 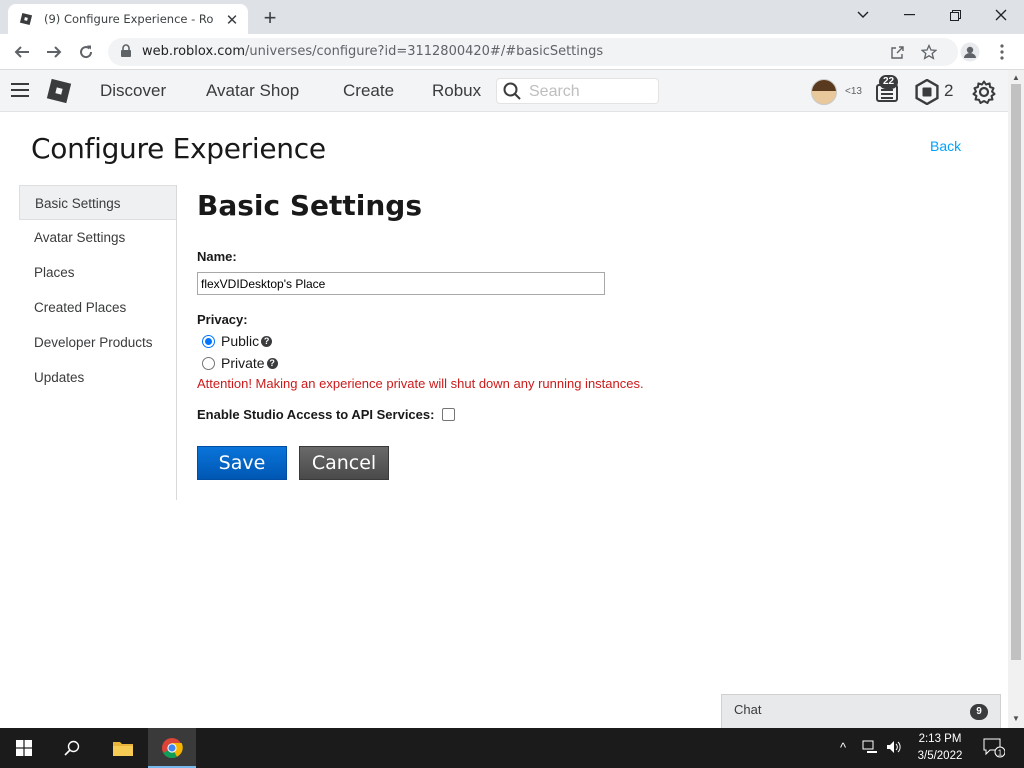 I want to click on private-radio, so click(x=208, y=363).